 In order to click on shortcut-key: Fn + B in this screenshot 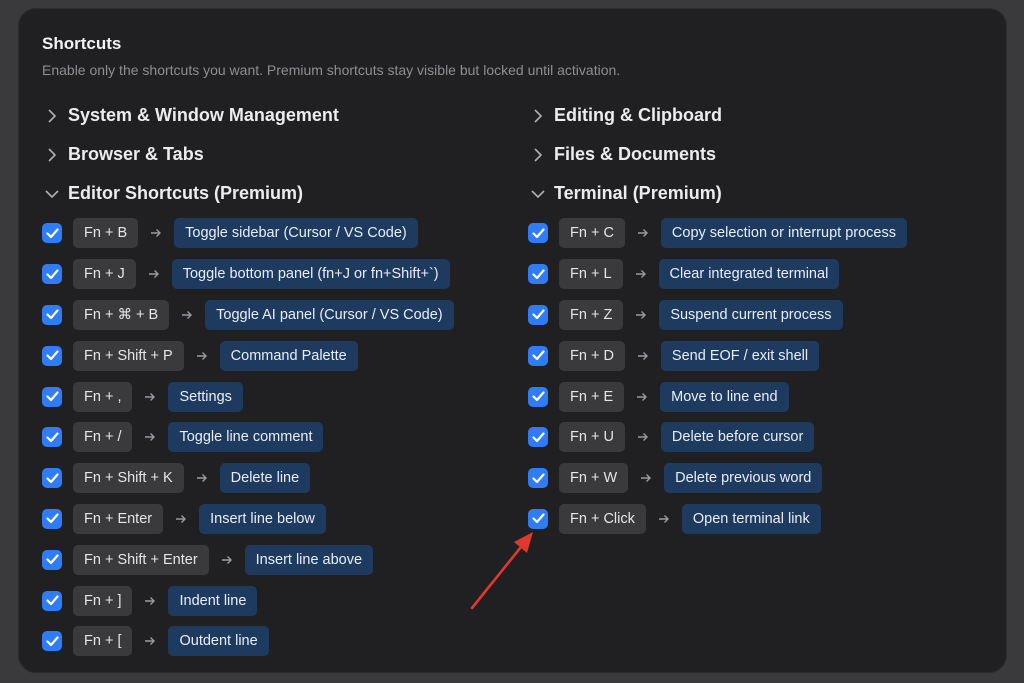, I will do `click(106, 233)`.